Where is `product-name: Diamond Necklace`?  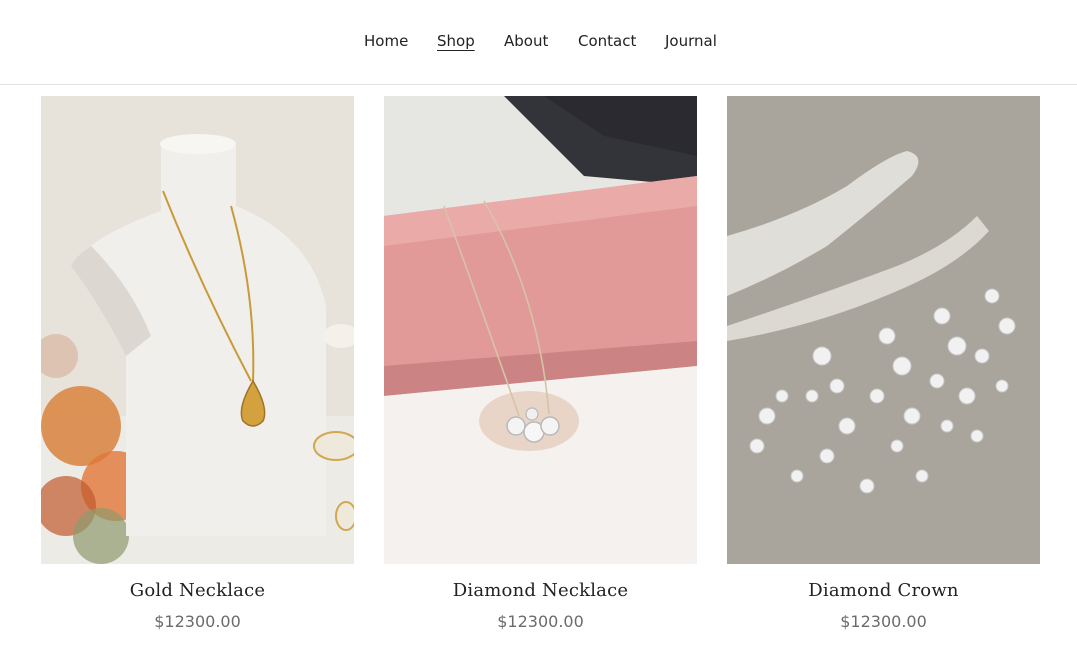
product-name: Diamond Necklace is located at coordinates (540, 591).